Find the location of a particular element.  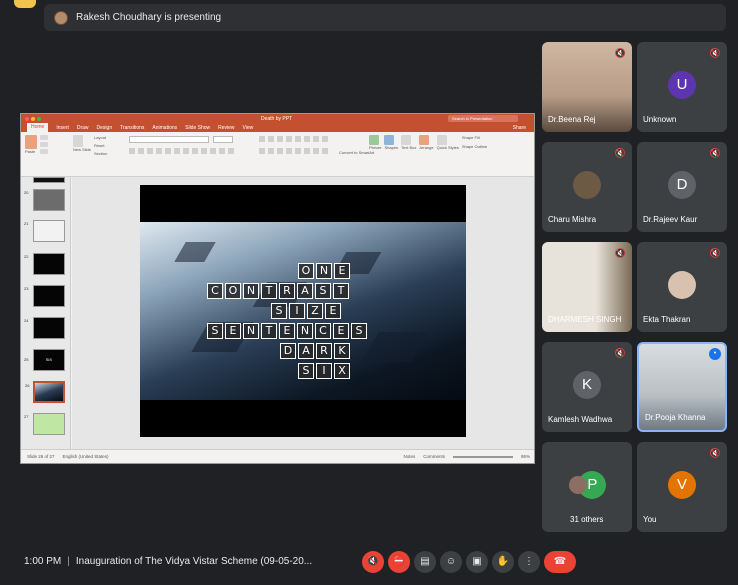

tab-animations: Animations is located at coordinates (164, 128).